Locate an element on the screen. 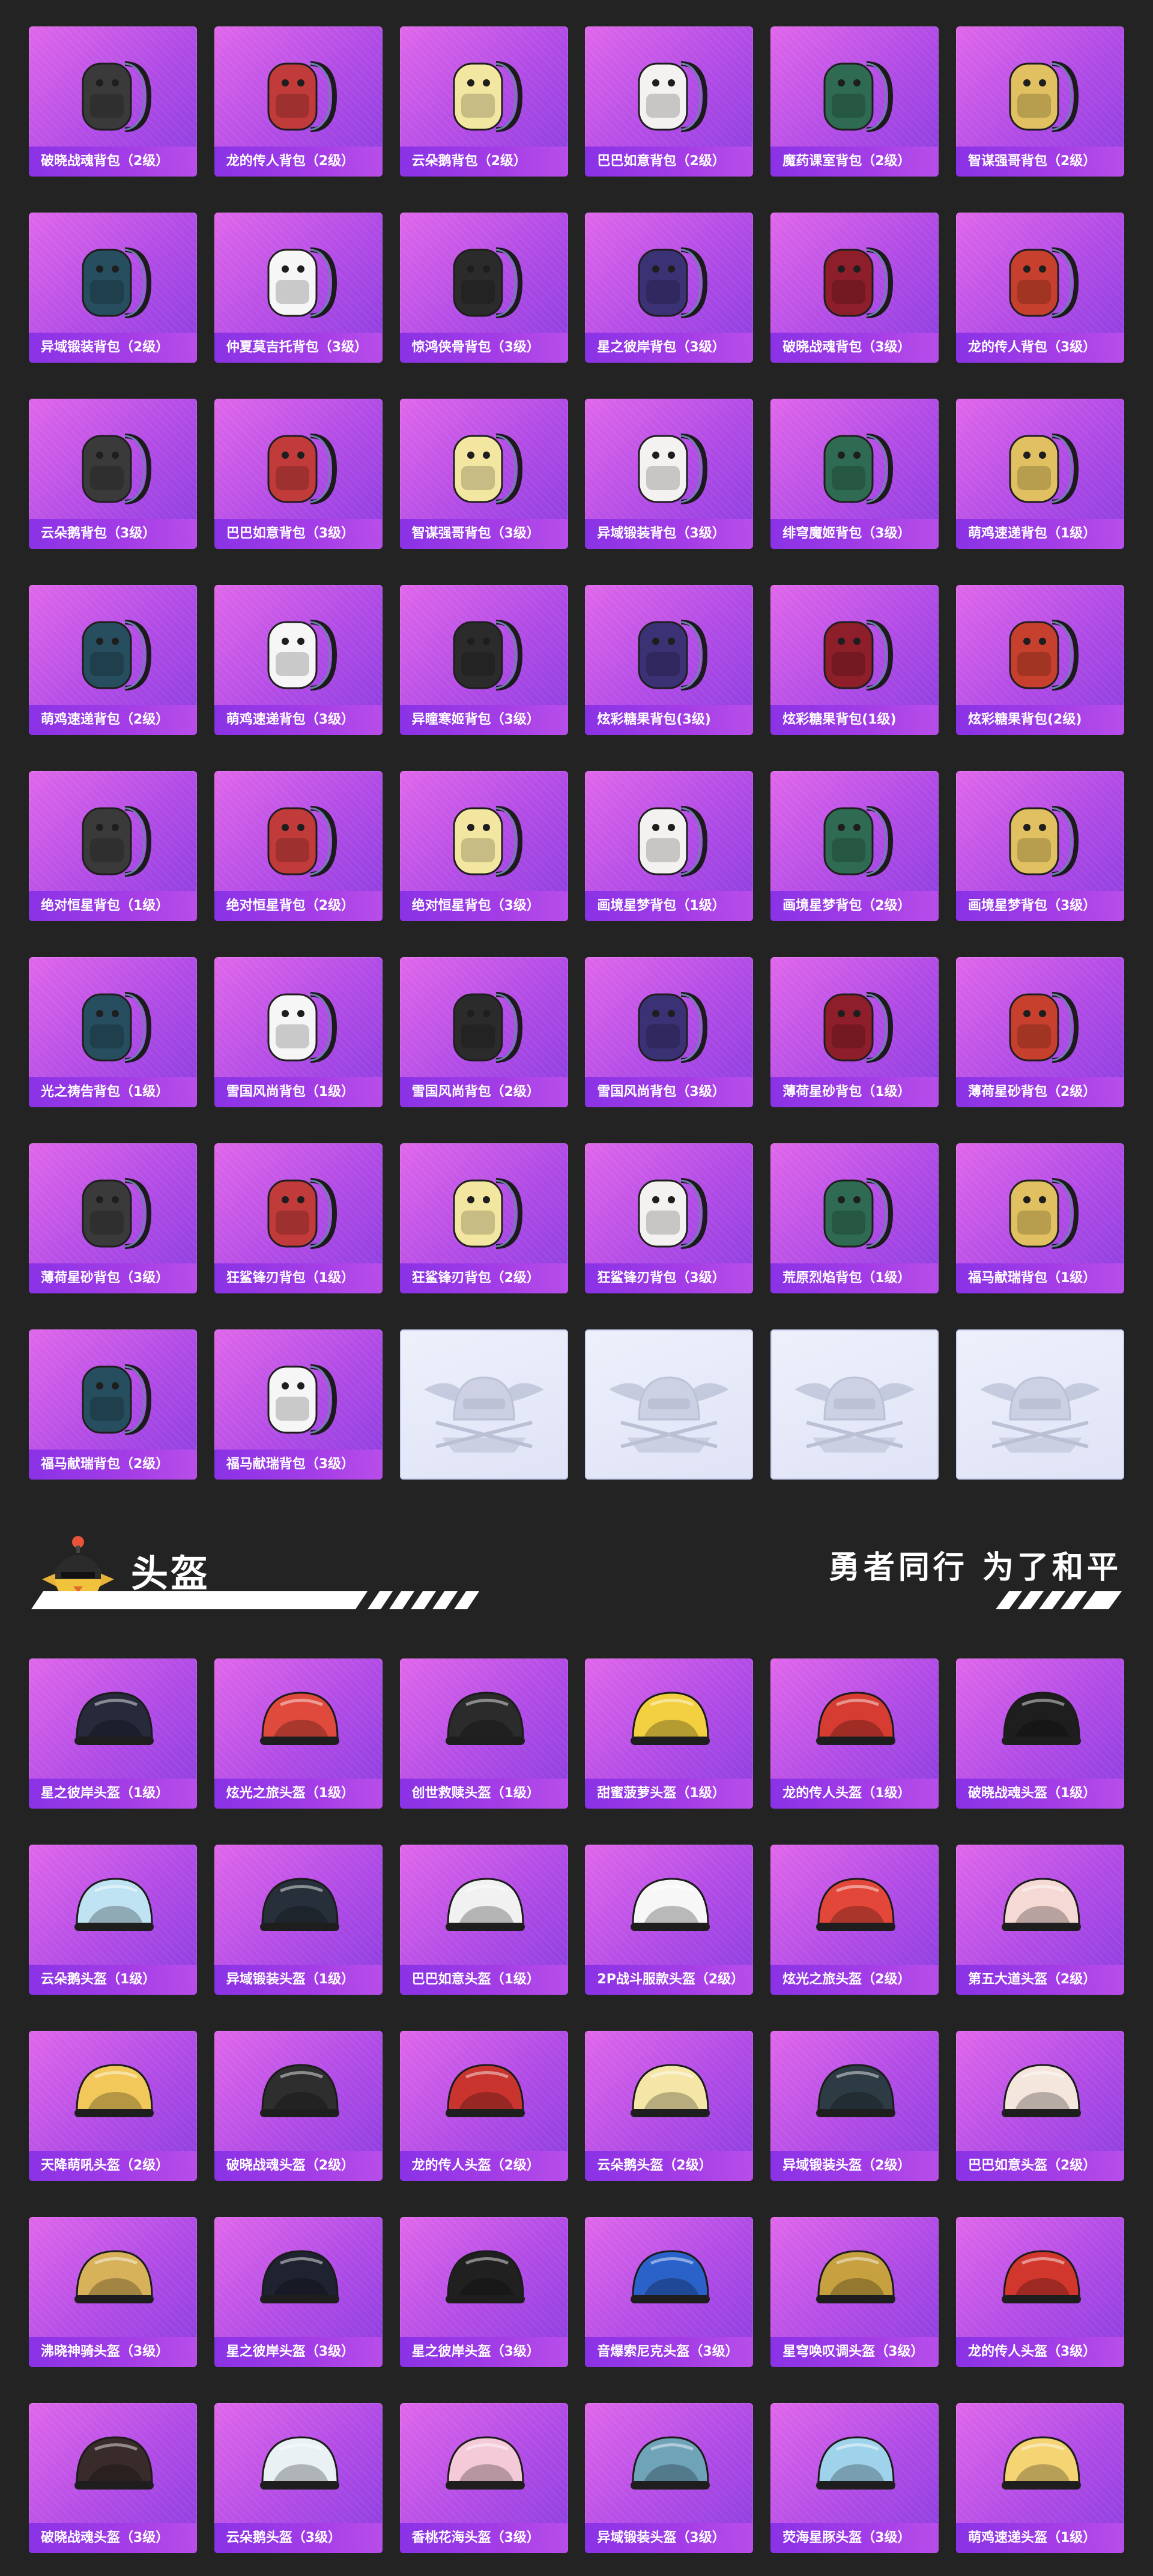 This screenshot has width=1153, height=2576. backpack-card: 狂鲨锋刃背包（2级） is located at coordinates (483, 1218).